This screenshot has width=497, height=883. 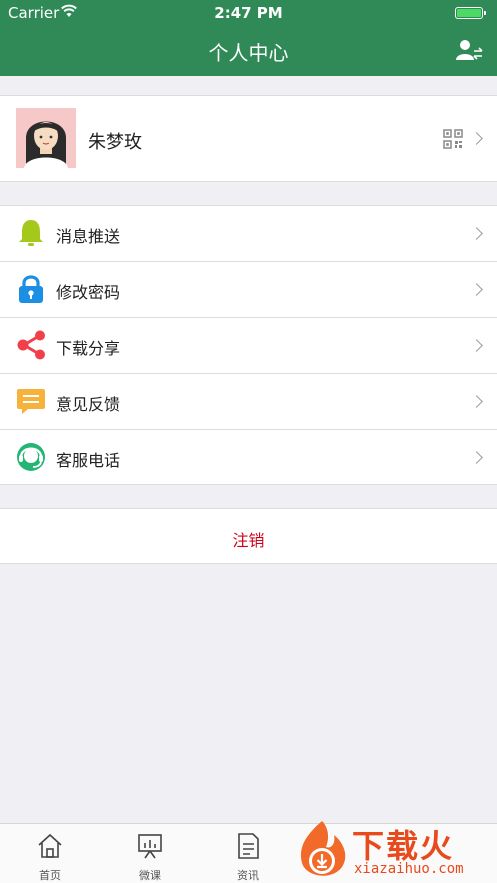 I want to click on flame-logo-icon, so click(x=323, y=848).